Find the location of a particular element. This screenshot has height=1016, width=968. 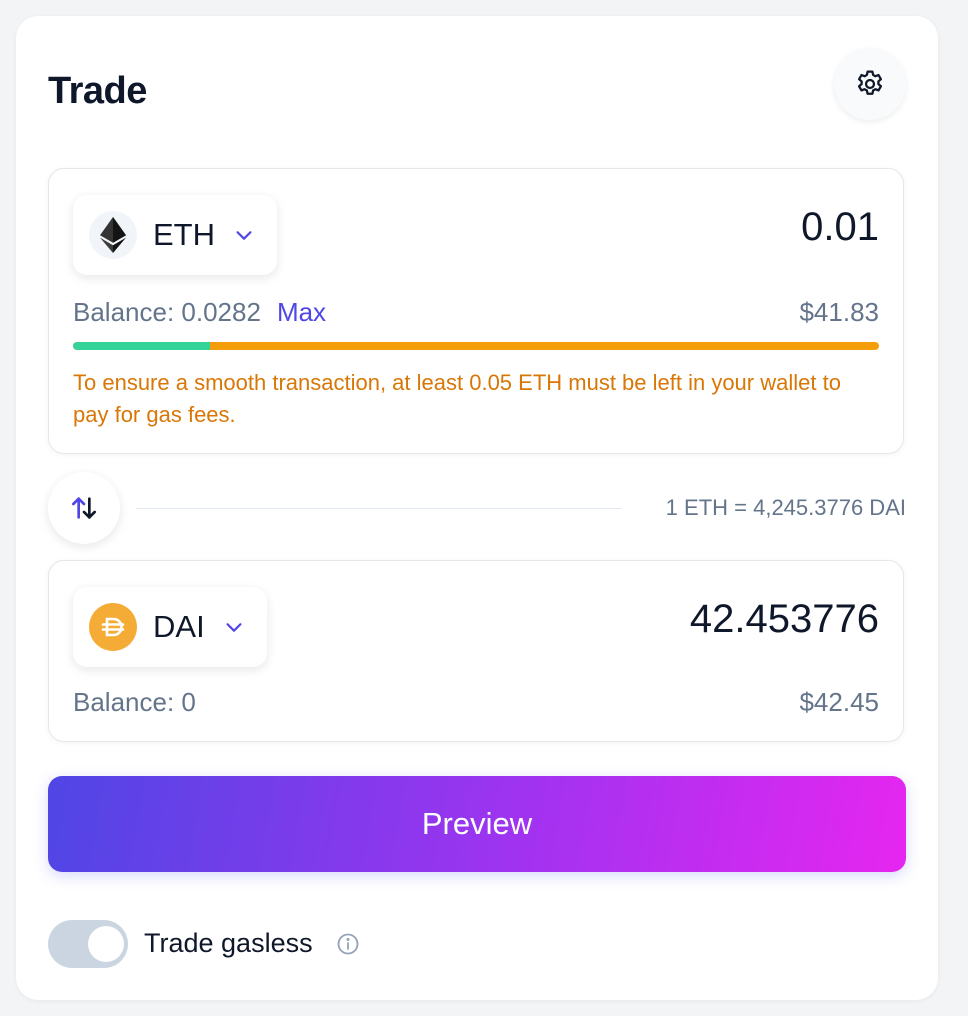

from-amount-input is located at coordinates (669, 227).